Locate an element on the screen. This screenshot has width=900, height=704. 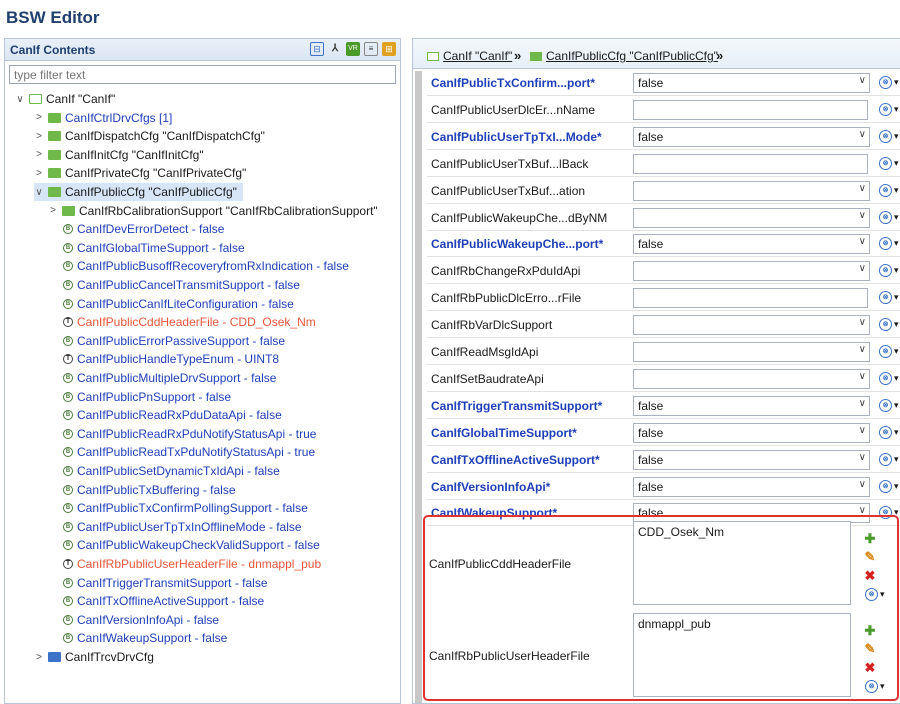
tree-item: > CanIfPrivateCfg "CanIfPrivateCfg" is located at coordinates (140, 173).